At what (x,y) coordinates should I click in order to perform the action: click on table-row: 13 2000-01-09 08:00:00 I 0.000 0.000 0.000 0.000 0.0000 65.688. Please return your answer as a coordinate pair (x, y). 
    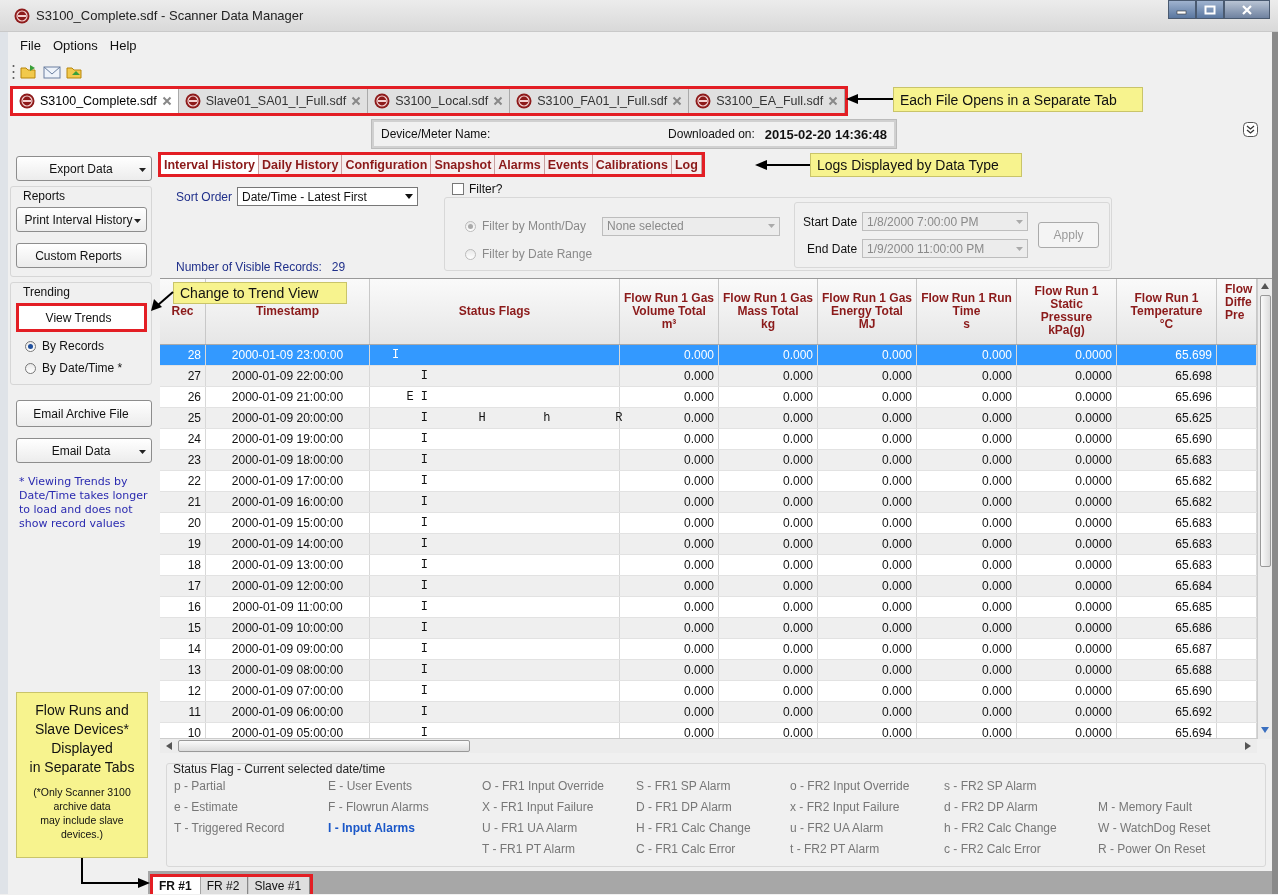
    Looking at the image, I should click on (708, 670).